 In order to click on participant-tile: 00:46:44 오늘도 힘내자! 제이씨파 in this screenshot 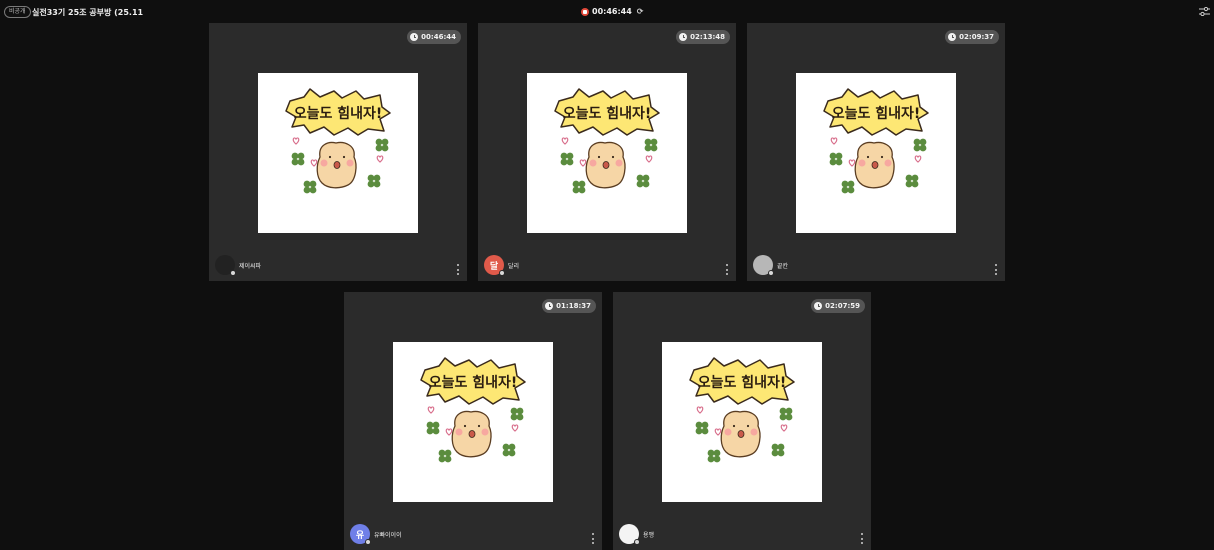, I will do `click(338, 152)`.